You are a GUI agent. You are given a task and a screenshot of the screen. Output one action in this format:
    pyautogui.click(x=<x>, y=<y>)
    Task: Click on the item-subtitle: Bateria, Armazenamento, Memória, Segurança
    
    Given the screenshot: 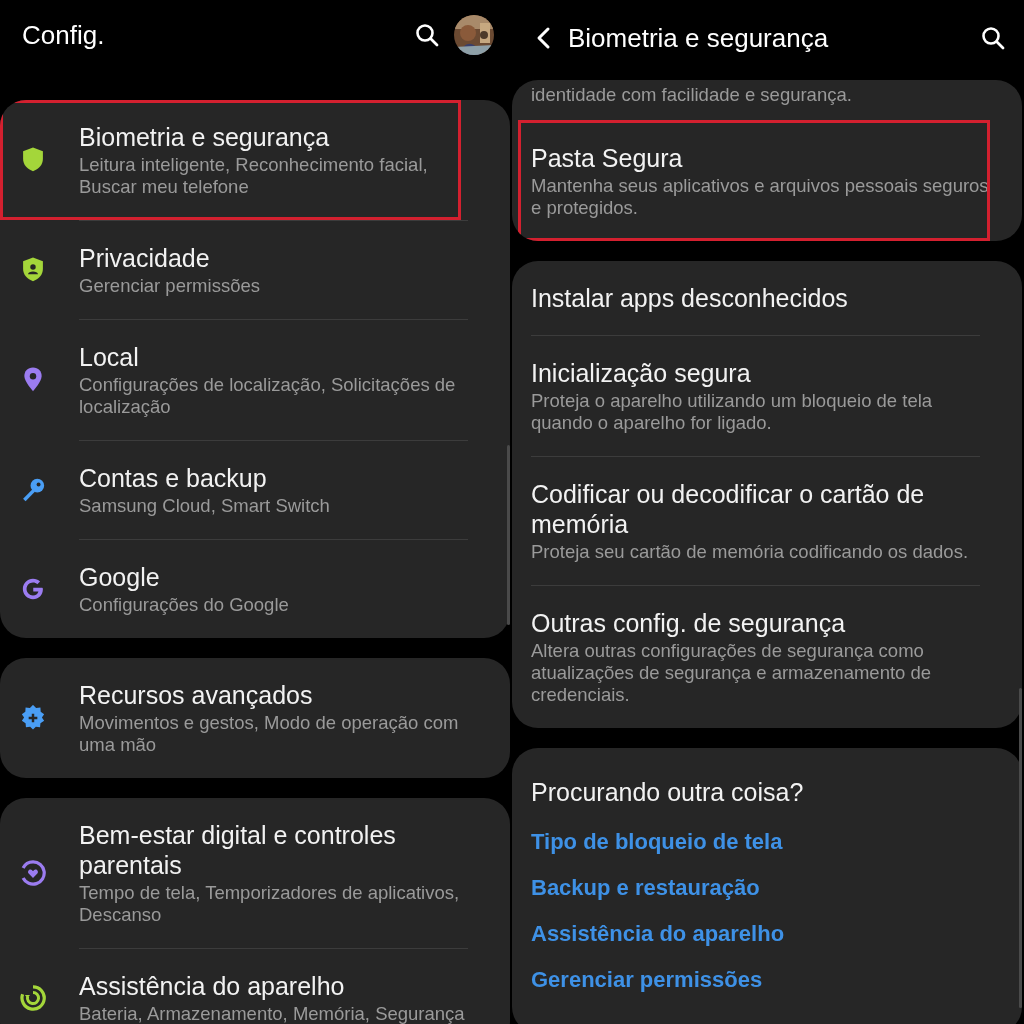 What is the action you would take?
    pyautogui.click(x=272, y=1013)
    